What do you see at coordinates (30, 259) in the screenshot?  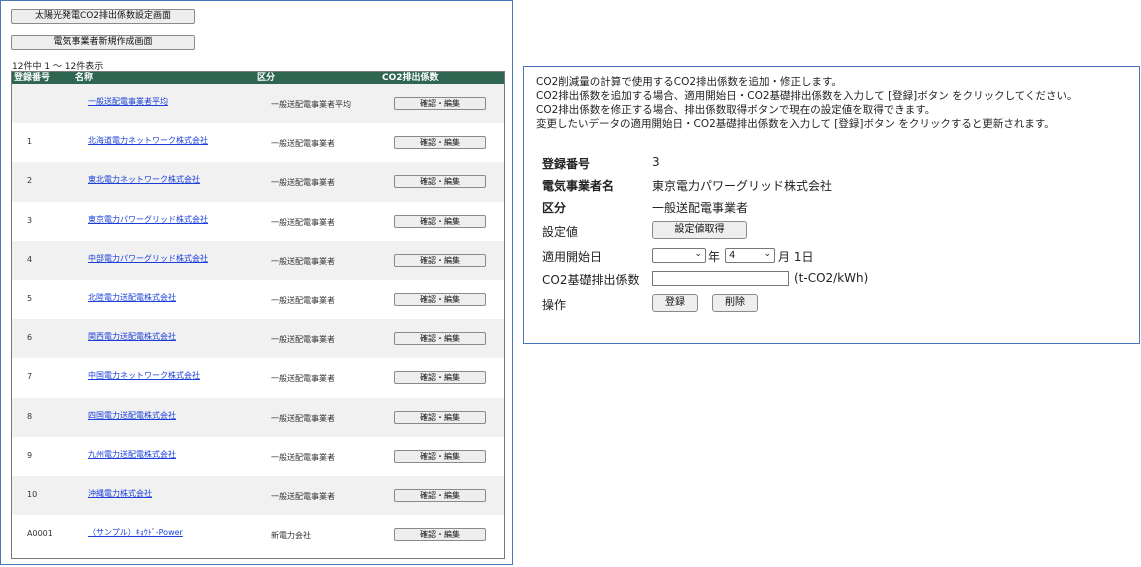 I see `row-no: 4` at bounding box center [30, 259].